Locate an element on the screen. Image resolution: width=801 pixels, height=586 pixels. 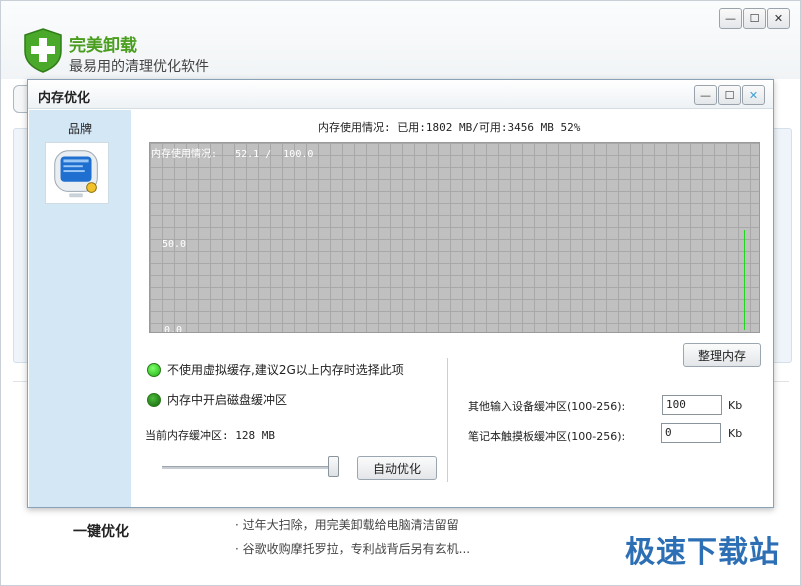
dialog-sidebar: 品牌 is located at coordinates (80, 308).